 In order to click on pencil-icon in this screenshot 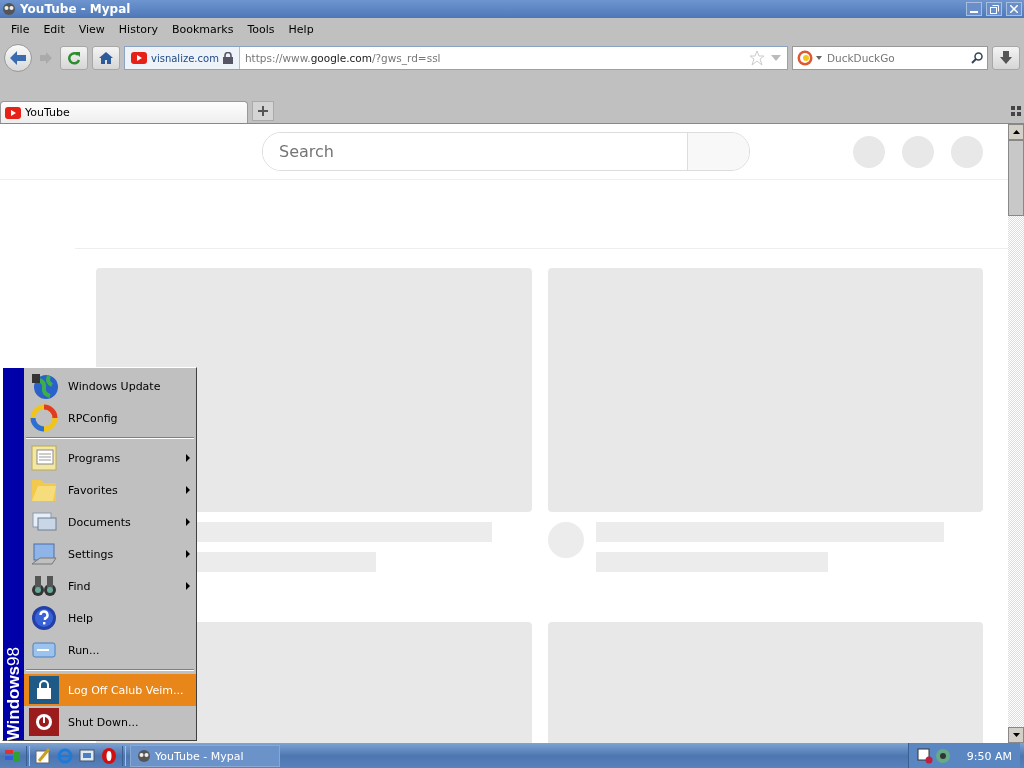, I will do `click(43, 756)`.